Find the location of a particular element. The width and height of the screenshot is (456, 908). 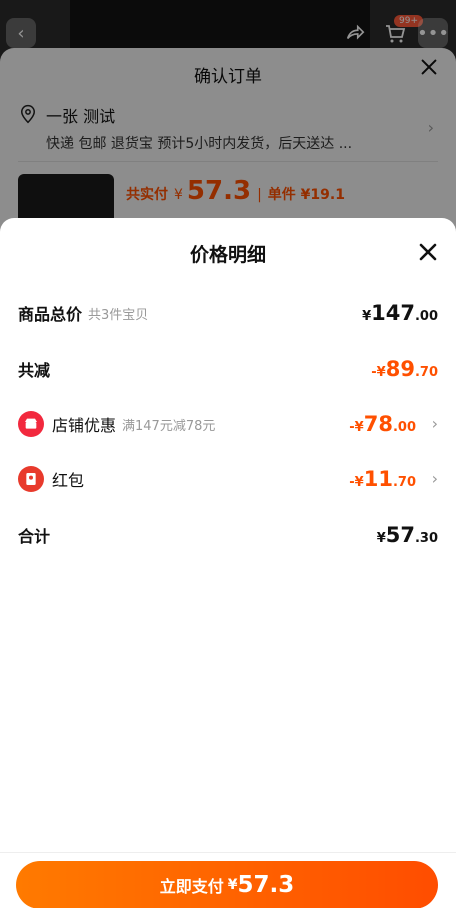

row-sub: 共3件宝贝 is located at coordinates (118, 315).